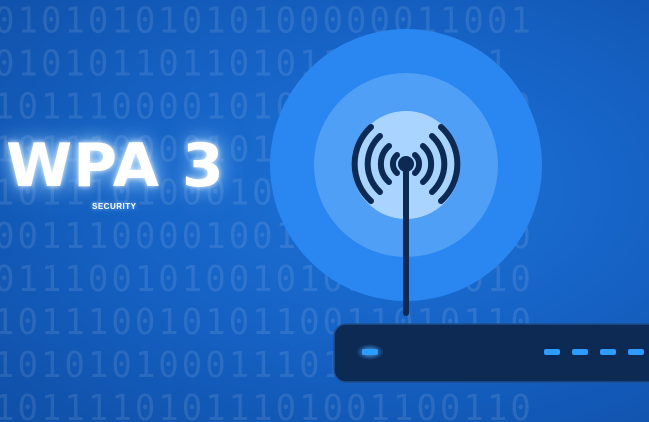 This screenshot has height=422, width=649. What do you see at coordinates (370, 352) in the screenshot?
I see `router-led-power` at bounding box center [370, 352].